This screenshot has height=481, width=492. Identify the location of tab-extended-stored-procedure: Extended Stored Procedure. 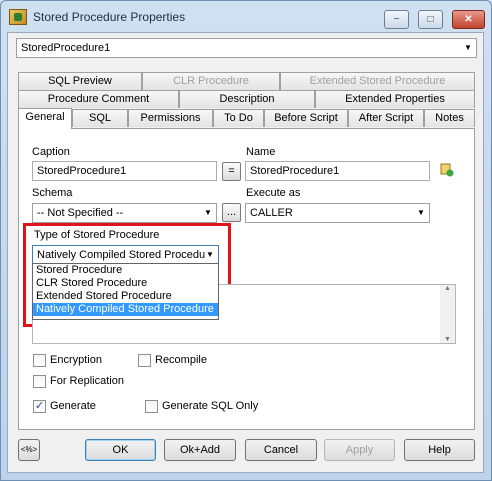
(377, 81).